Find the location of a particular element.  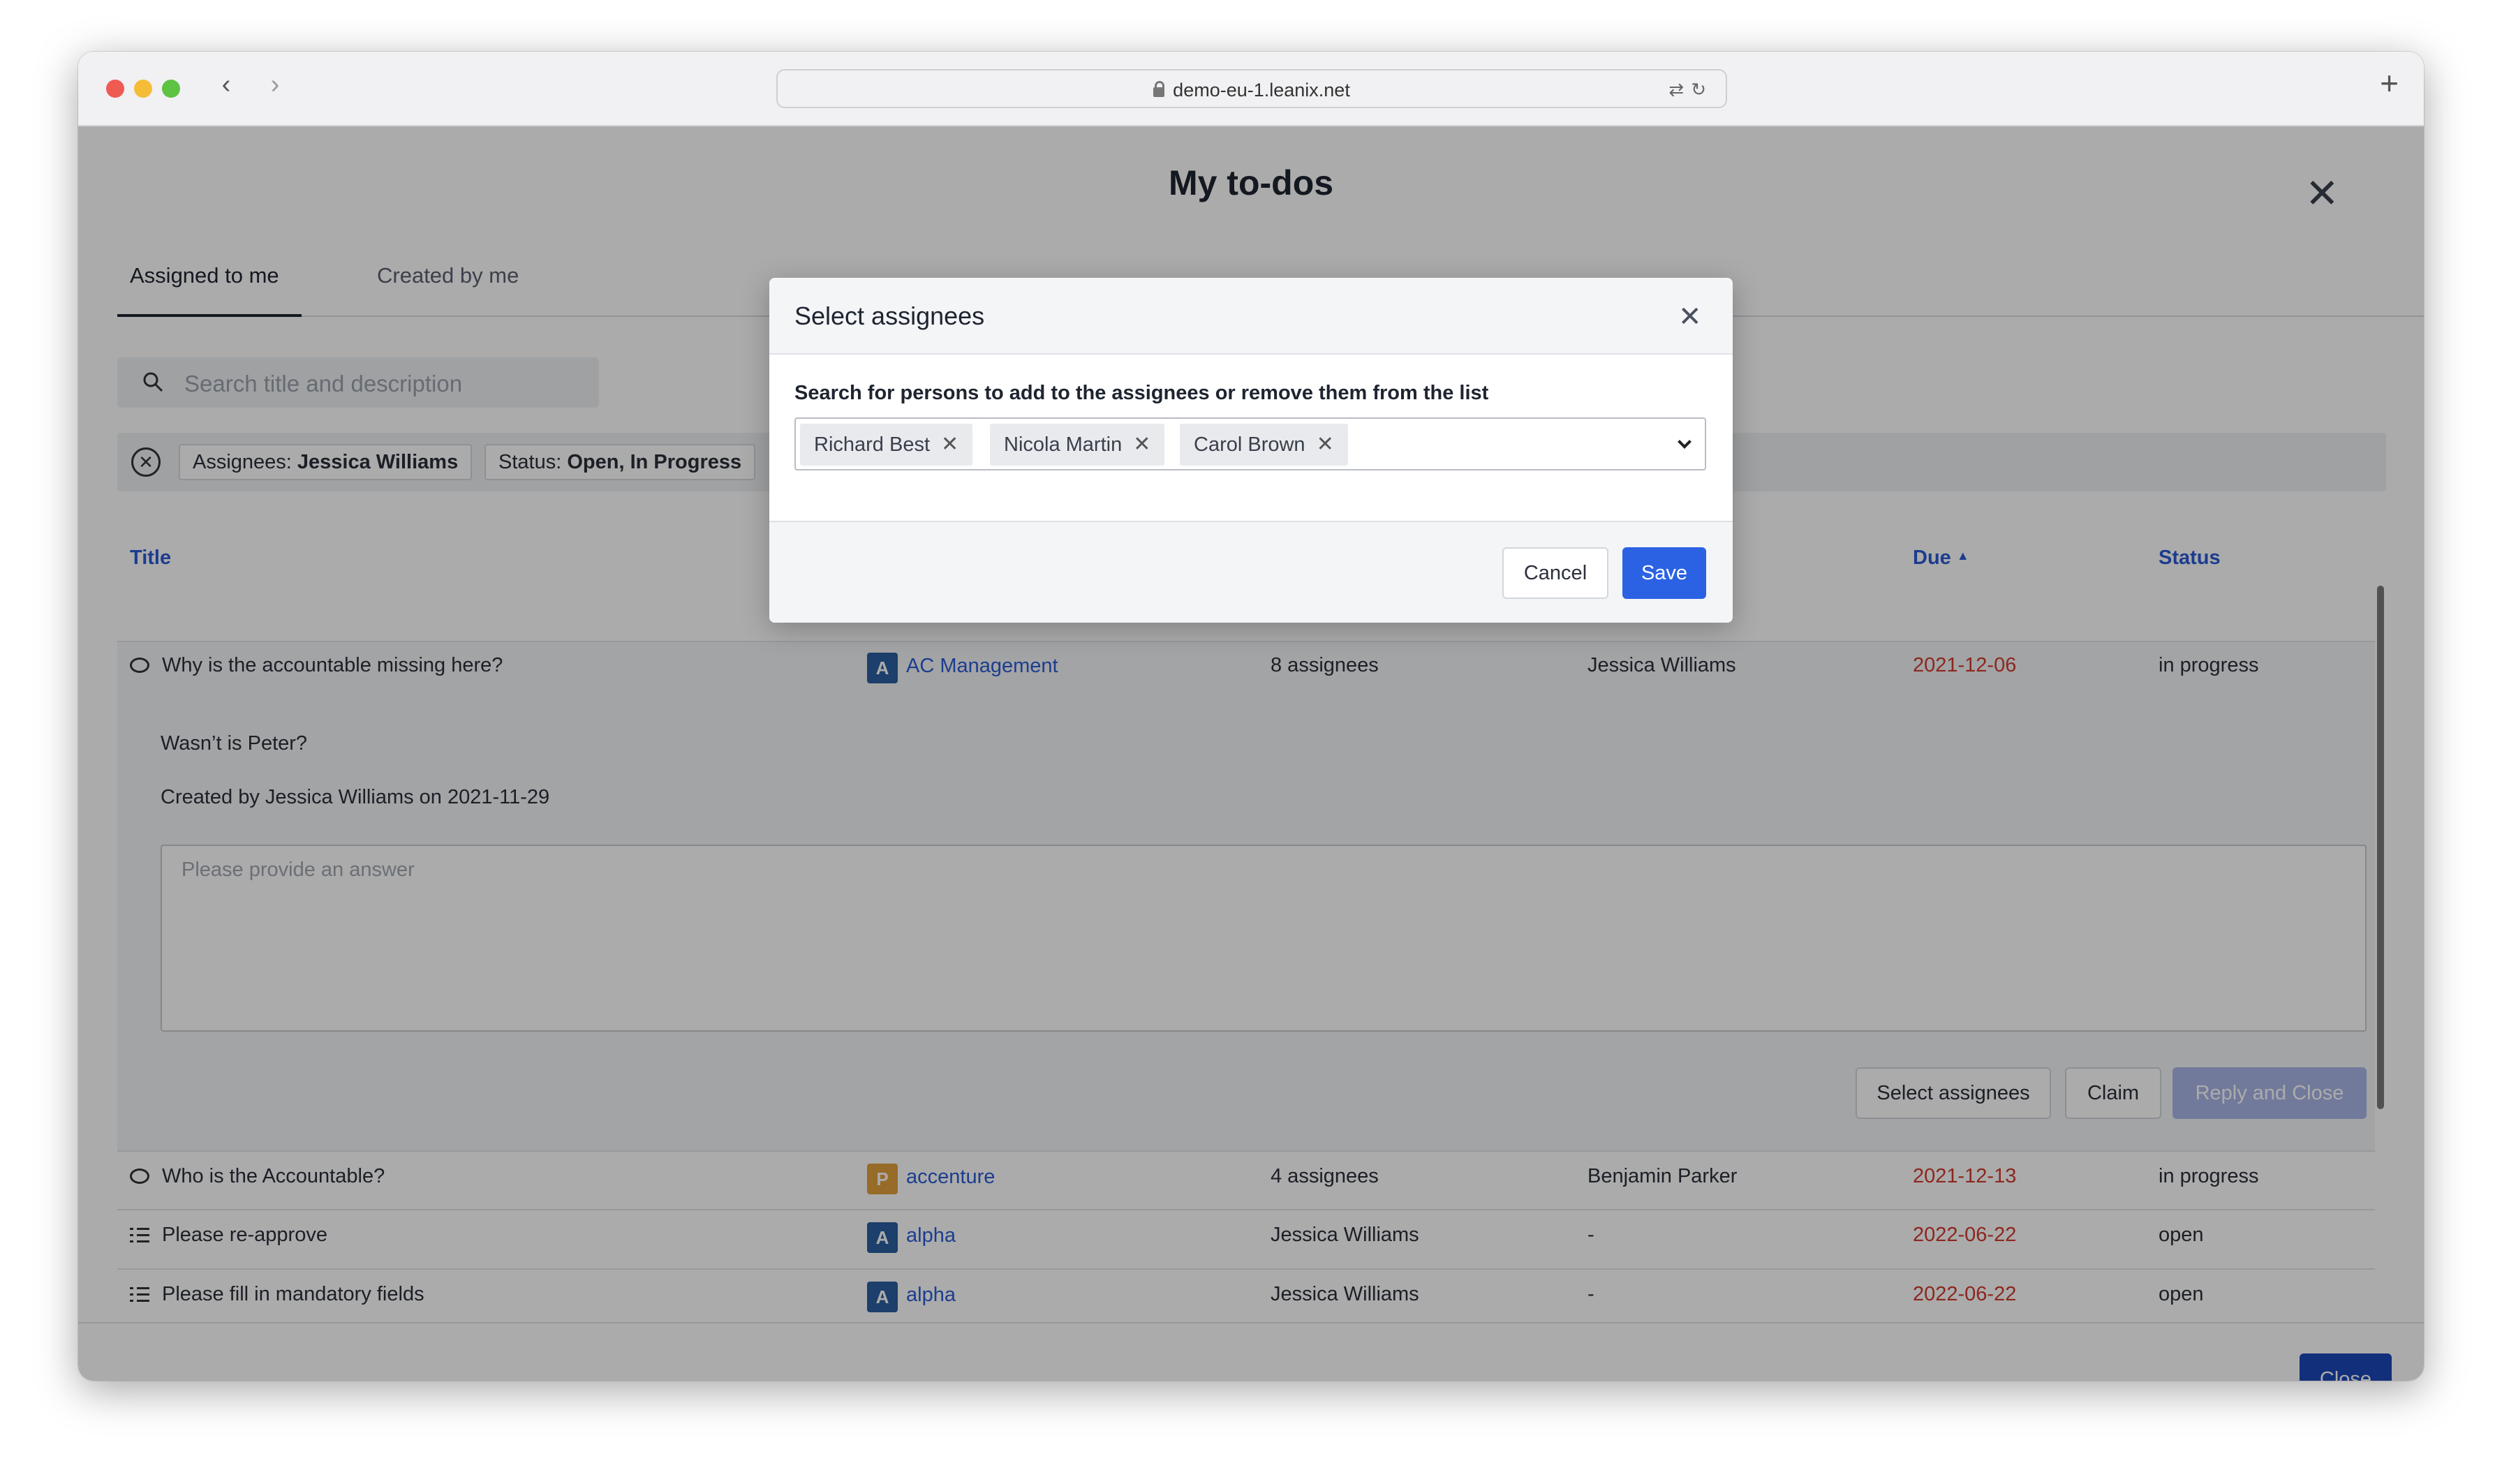

close-dialog-icon: ✕ is located at coordinates (1690, 317).